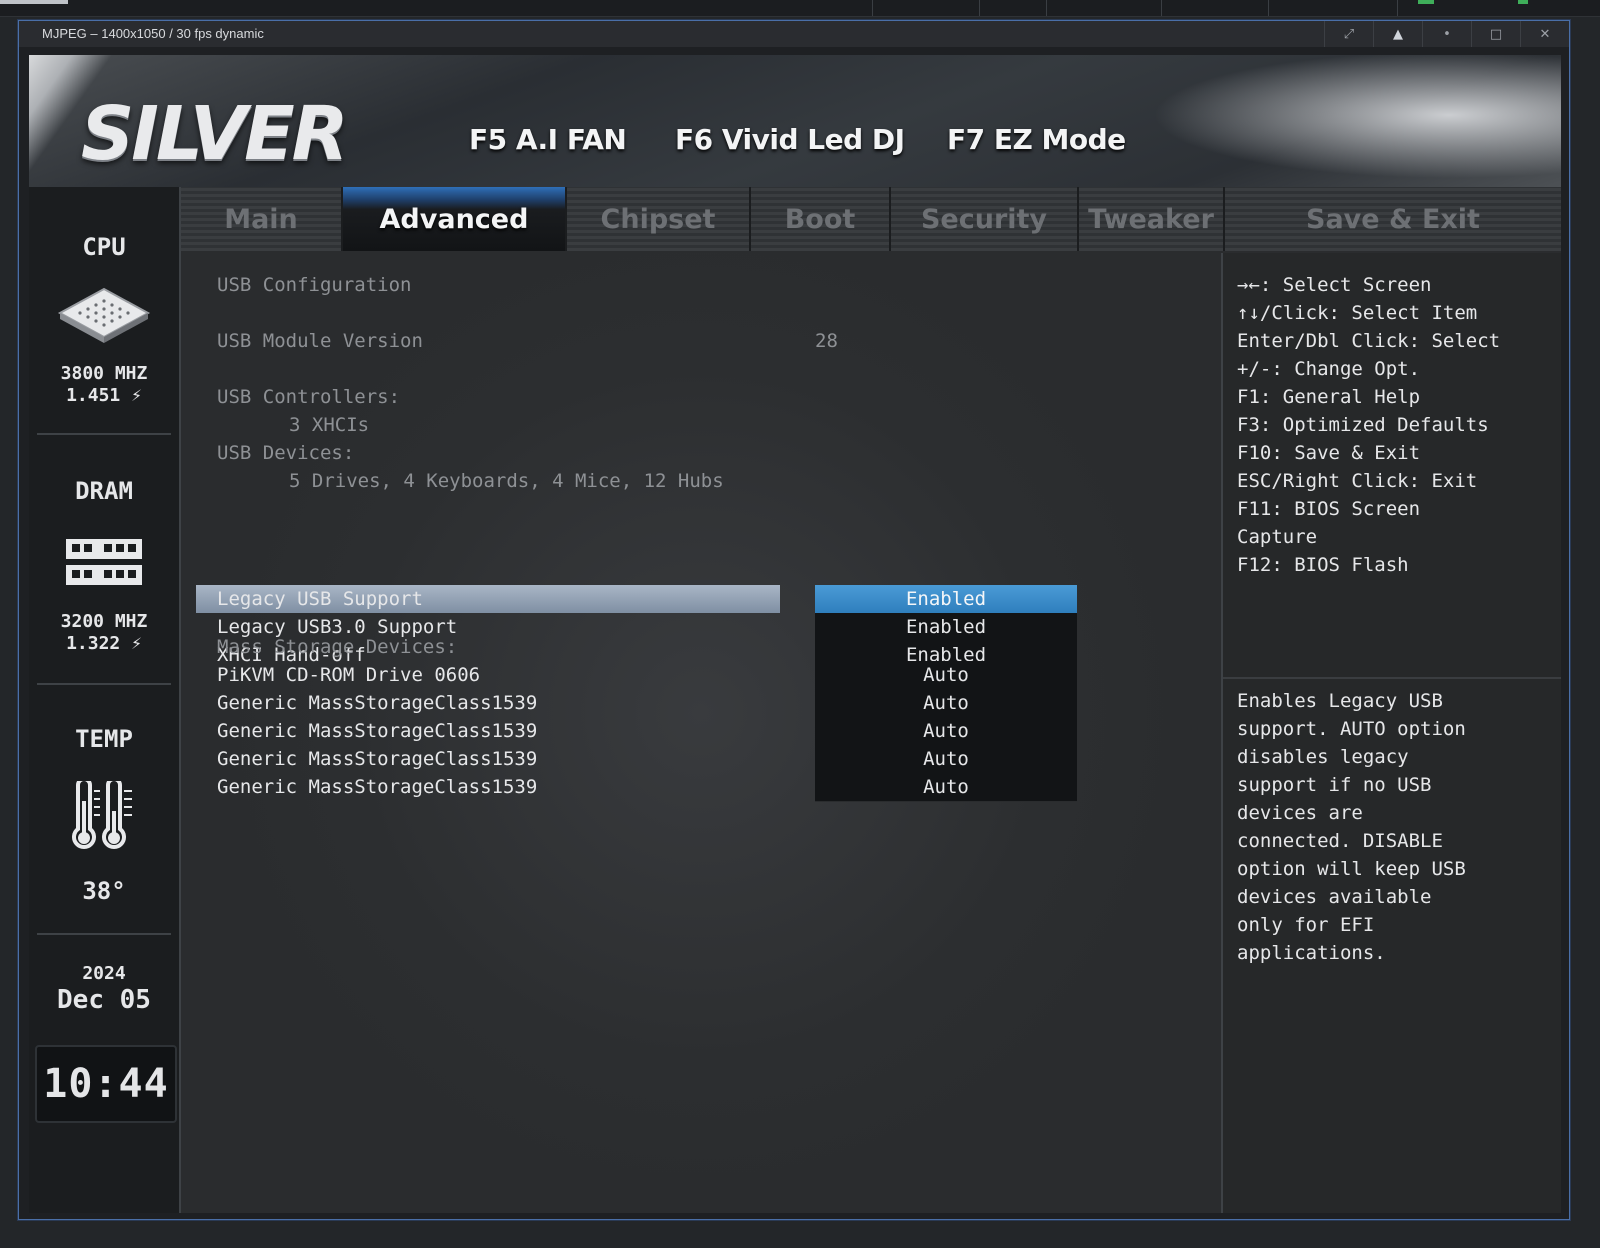 The width and height of the screenshot is (1600, 1248). What do you see at coordinates (314, 285) in the screenshot?
I see `section-title: USB Configuration` at bounding box center [314, 285].